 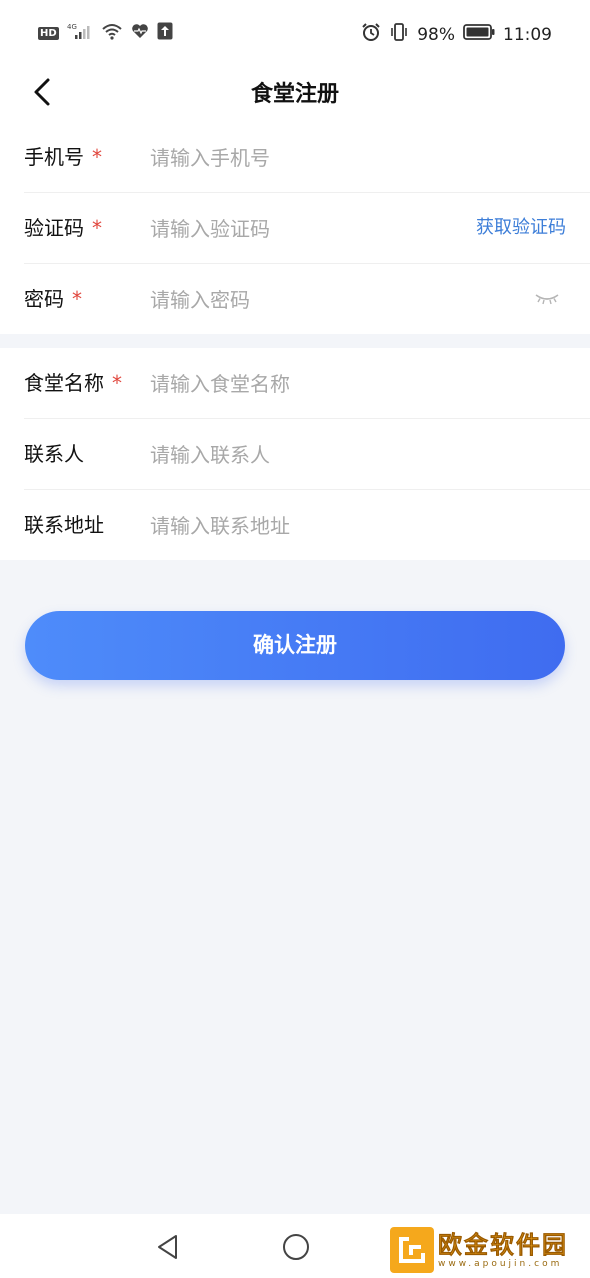 I want to click on phone-label: 手机号 *, so click(x=63, y=157).